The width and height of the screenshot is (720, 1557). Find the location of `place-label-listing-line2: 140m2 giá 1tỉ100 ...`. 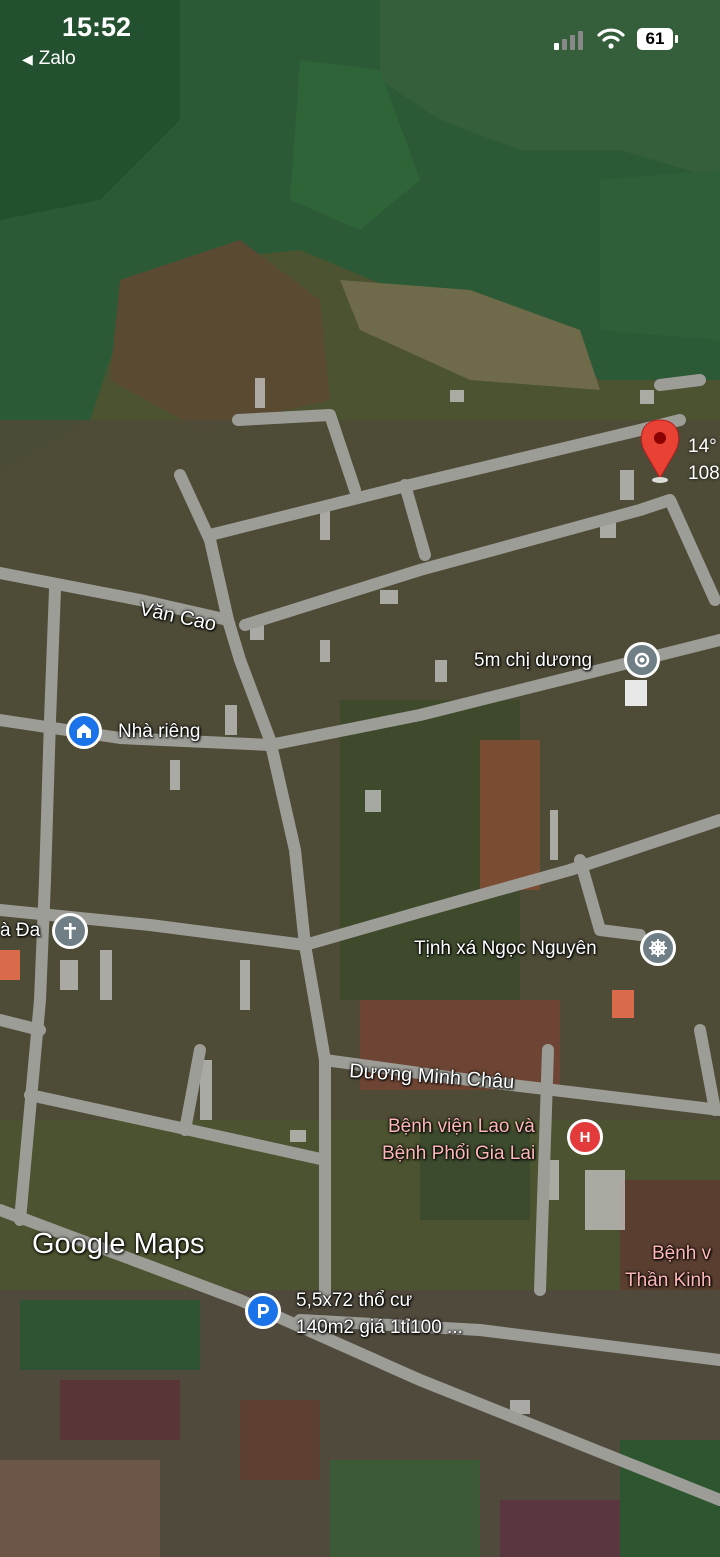

place-label-listing-line2: 140m2 giá 1tỉ100 ... is located at coordinates (379, 1328).